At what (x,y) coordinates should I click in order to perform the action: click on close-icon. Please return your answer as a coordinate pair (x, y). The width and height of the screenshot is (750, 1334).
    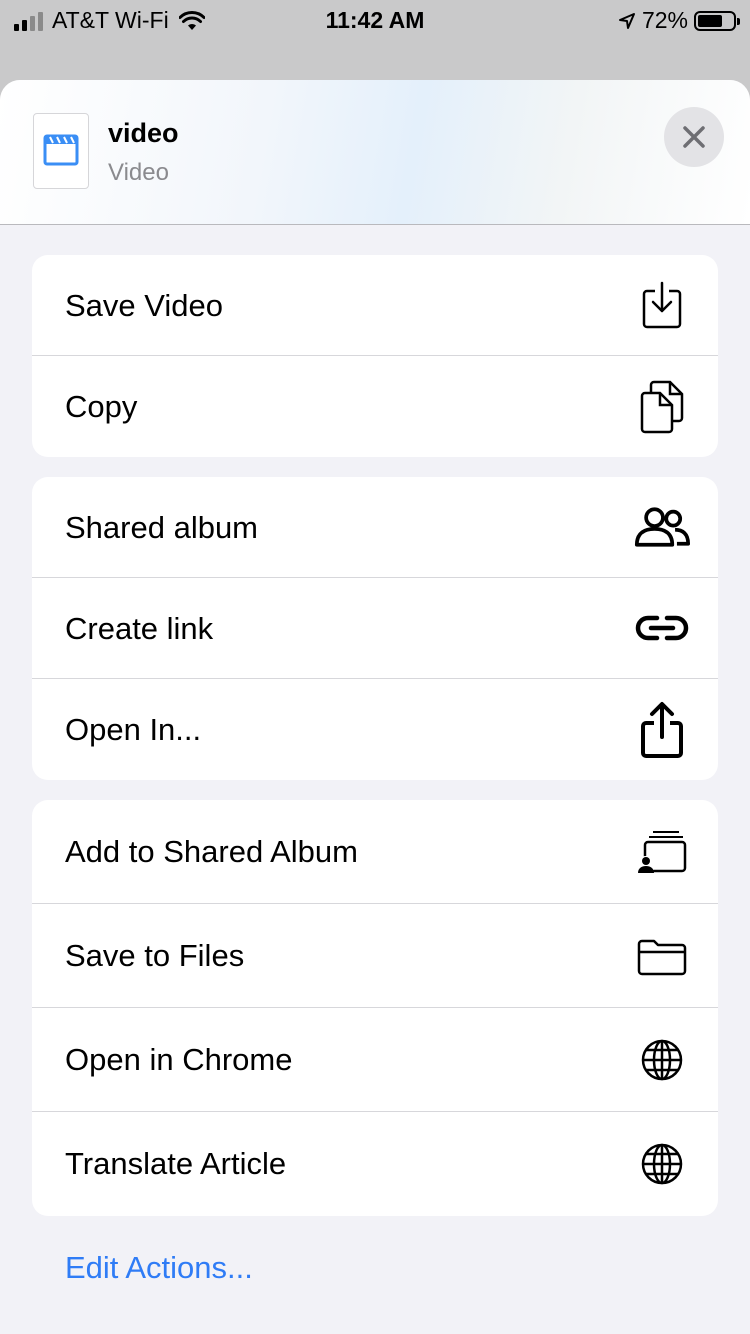
    Looking at the image, I should click on (694, 137).